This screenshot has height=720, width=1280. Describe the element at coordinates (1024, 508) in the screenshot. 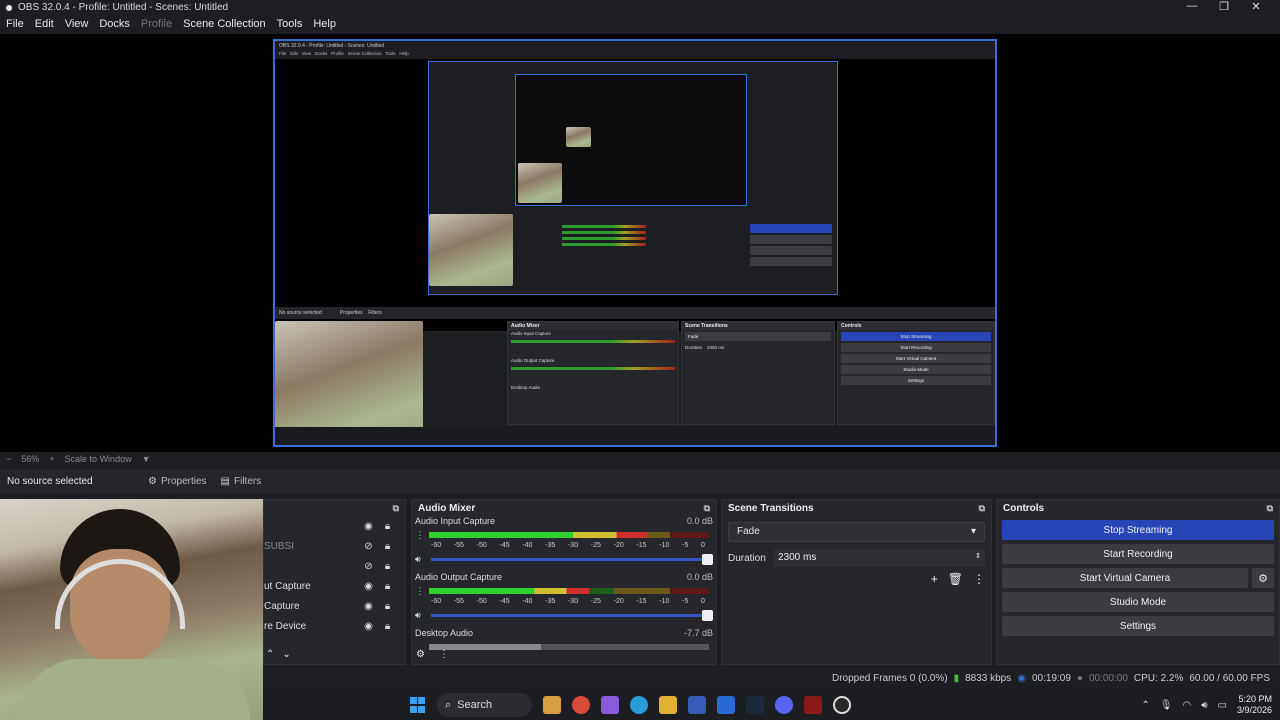

I see `controls-title: Controls` at that location.